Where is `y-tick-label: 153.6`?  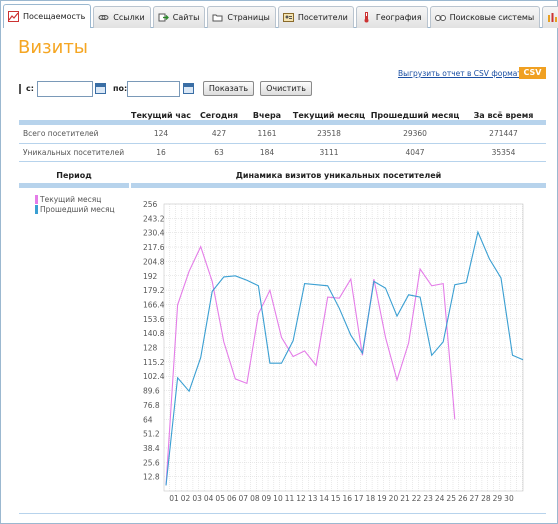
y-tick-label: 153.6 is located at coordinates (154, 319).